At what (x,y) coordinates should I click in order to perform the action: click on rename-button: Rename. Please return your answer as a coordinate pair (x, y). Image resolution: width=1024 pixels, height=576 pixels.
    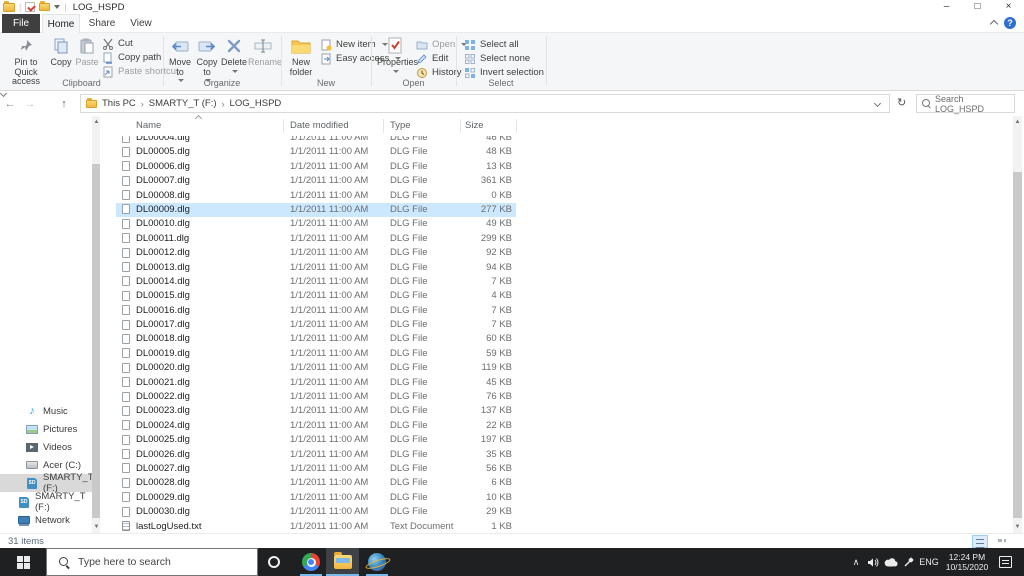
    Looking at the image, I should click on (265, 51).